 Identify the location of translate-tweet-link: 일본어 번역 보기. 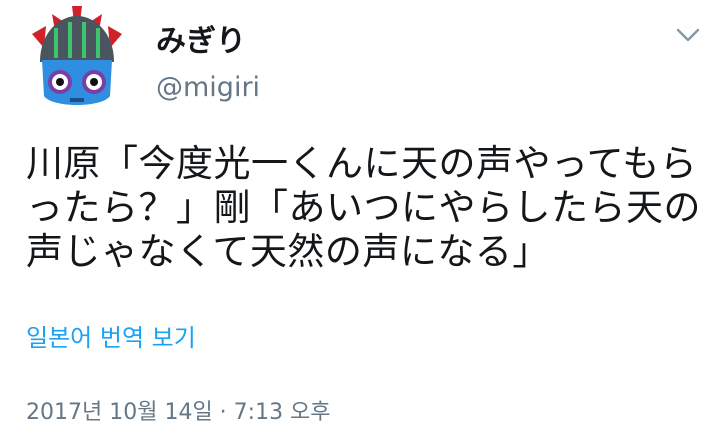
(111, 338).